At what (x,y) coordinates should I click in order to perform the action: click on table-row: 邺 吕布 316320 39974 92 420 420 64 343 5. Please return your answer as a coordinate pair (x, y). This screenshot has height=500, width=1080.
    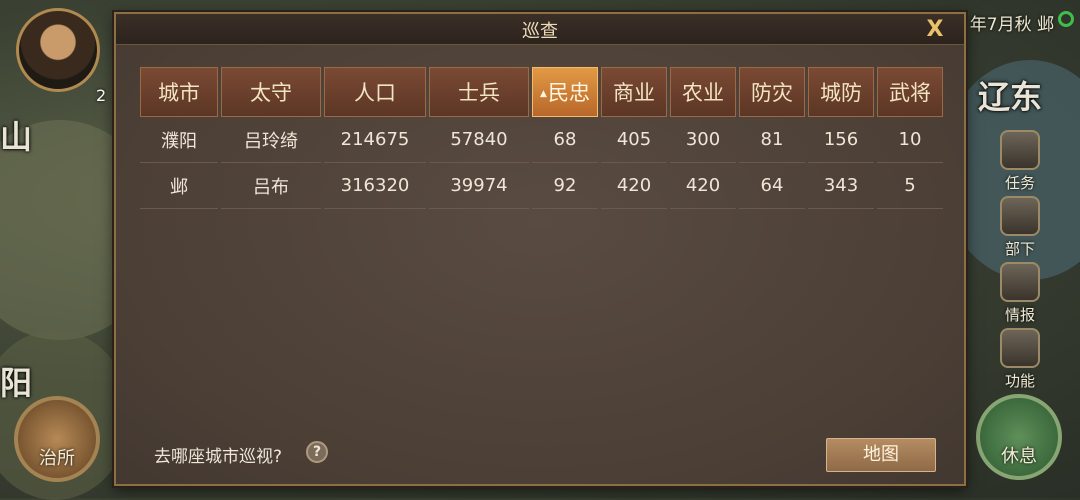
    Looking at the image, I should click on (541, 186).